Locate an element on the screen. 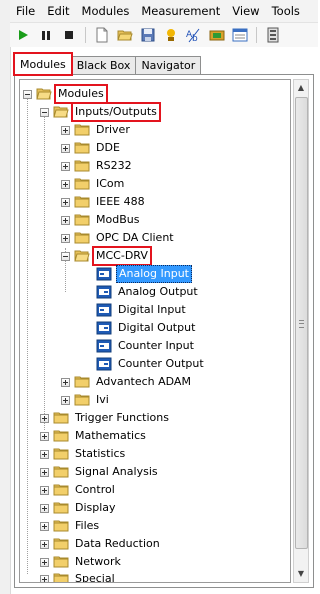  scrollbar-thumb is located at coordinates (301, 323).